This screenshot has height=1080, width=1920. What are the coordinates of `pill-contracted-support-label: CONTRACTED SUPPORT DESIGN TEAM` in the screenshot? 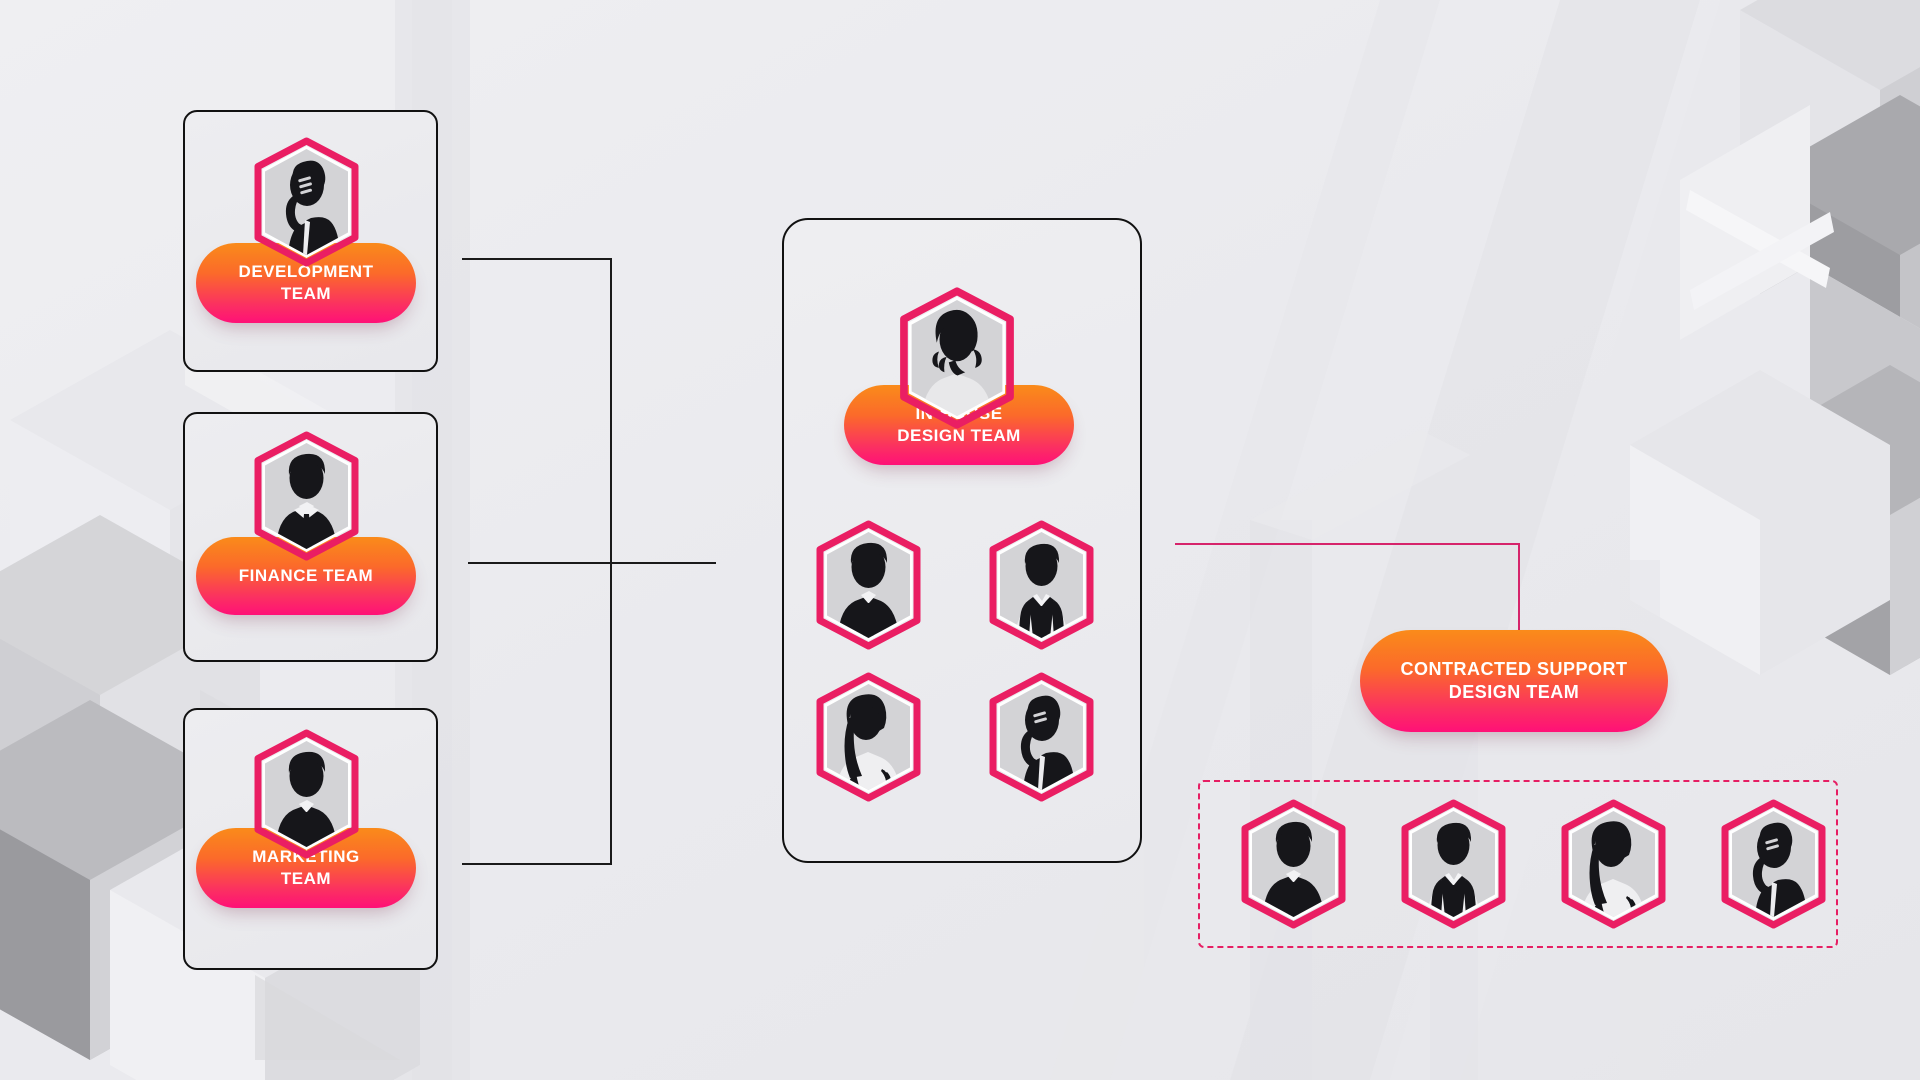 It's located at (1514, 680).